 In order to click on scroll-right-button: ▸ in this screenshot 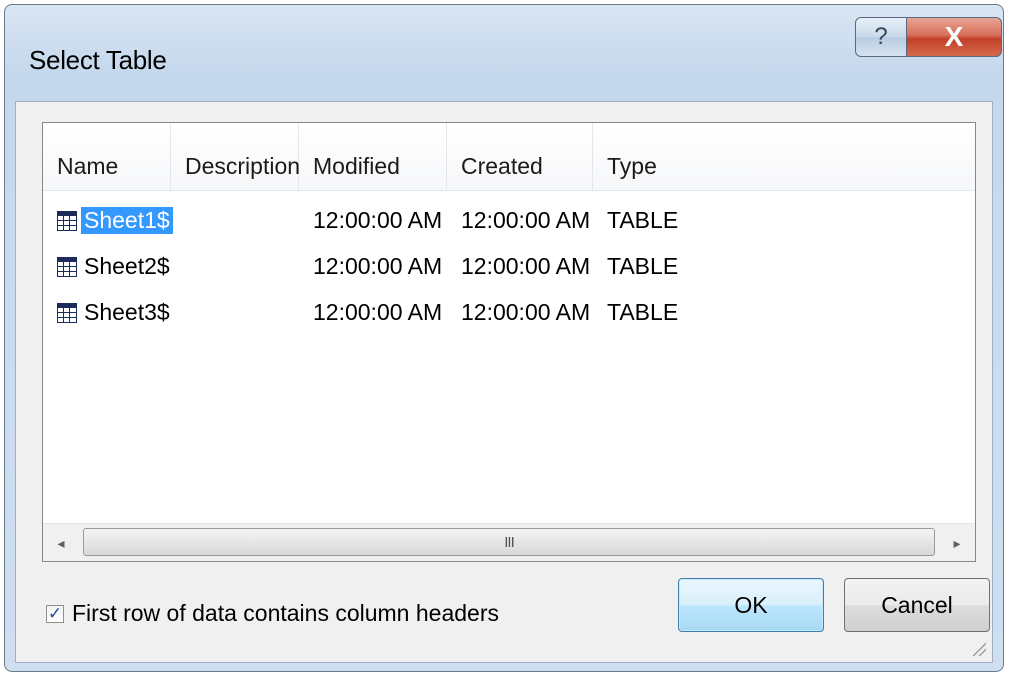, I will do `click(957, 543)`.